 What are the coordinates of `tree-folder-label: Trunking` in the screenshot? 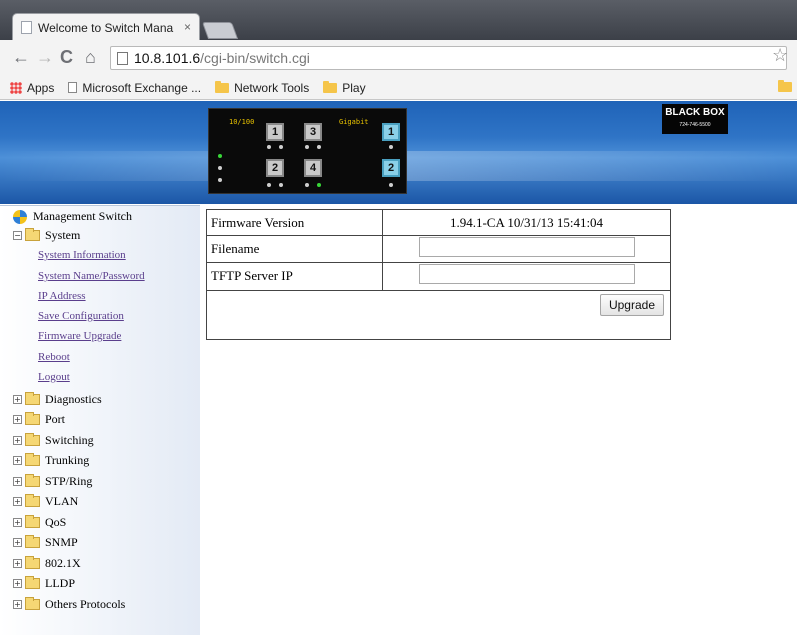 It's located at (67, 460).